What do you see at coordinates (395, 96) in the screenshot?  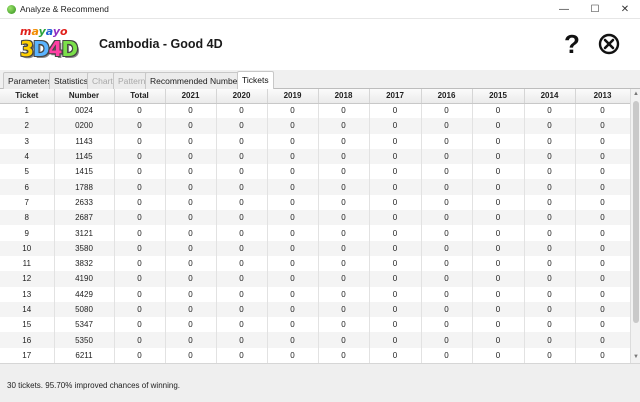 I see `column-header-2017: 2017` at bounding box center [395, 96].